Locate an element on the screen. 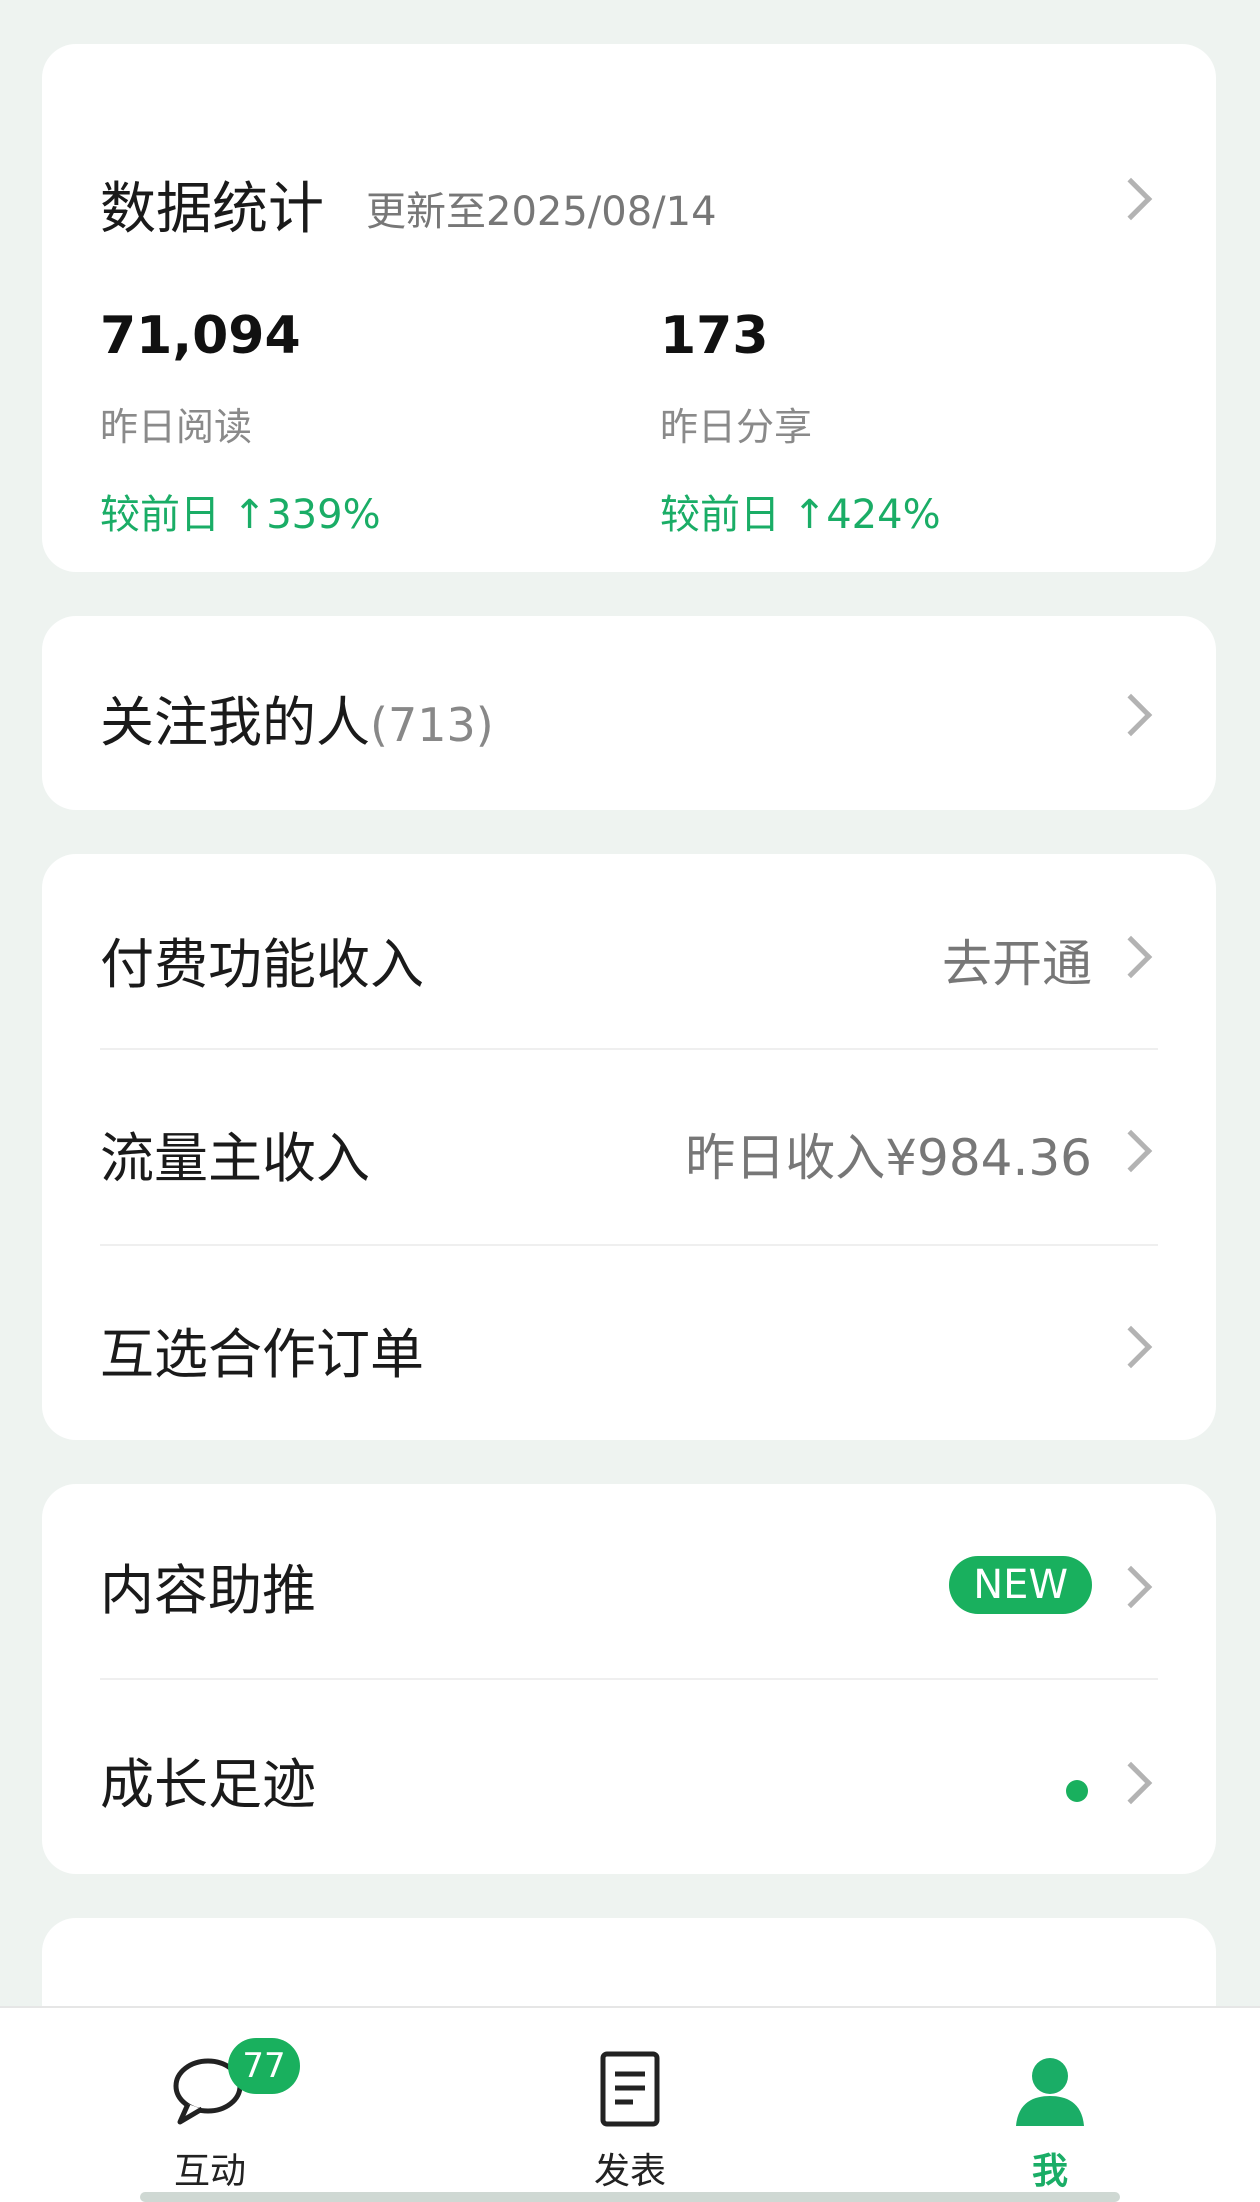 The width and height of the screenshot is (1260, 2202). yesterday-reads-label: 昨日阅读 is located at coordinates (176, 427).